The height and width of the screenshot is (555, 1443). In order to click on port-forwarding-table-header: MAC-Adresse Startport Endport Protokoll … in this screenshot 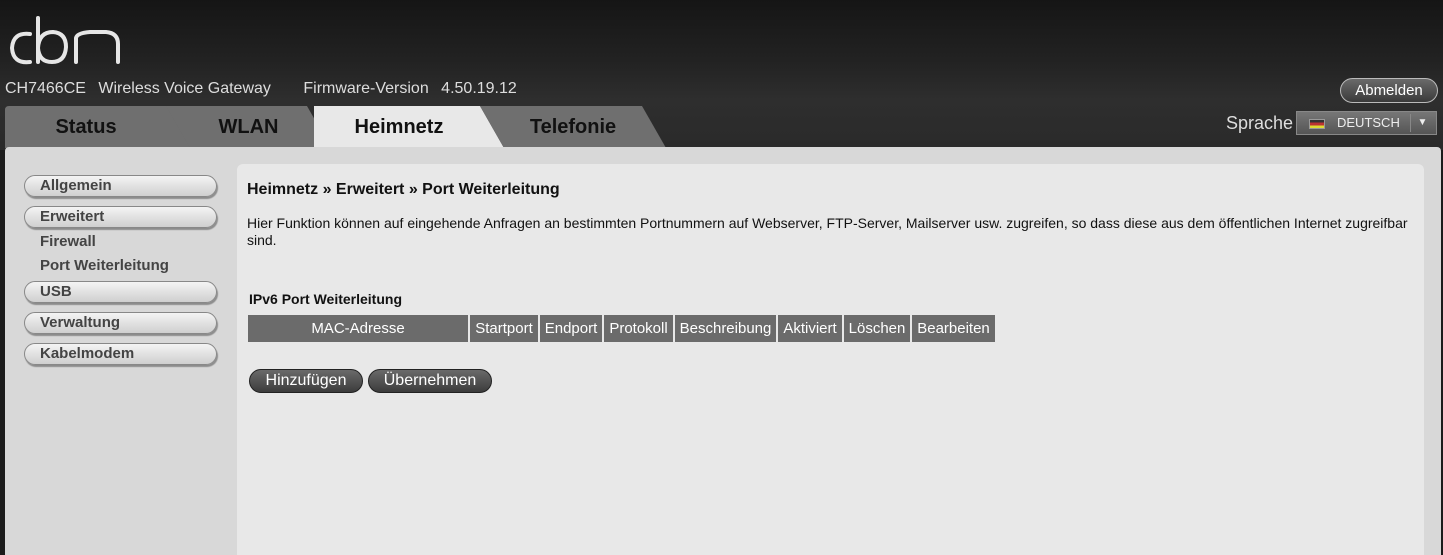, I will do `click(622, 328)`.